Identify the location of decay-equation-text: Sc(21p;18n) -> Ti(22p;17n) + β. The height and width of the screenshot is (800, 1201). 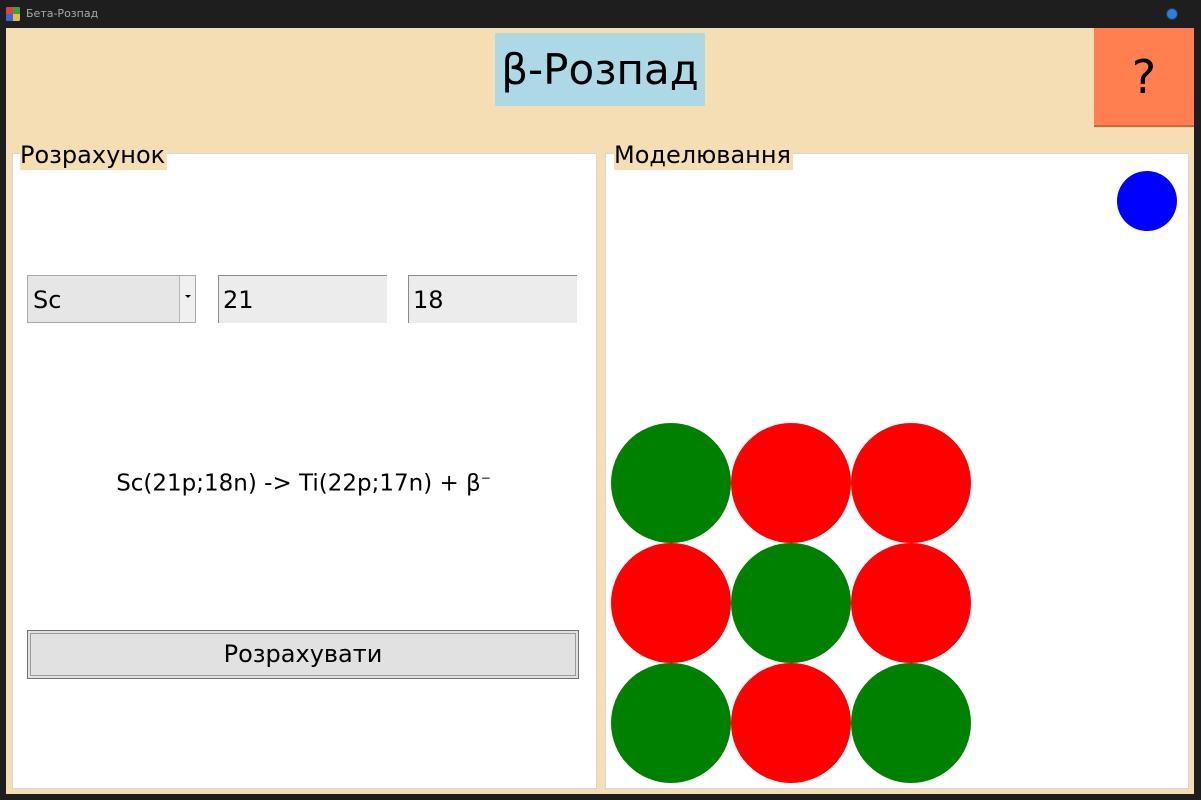
(298, 483).